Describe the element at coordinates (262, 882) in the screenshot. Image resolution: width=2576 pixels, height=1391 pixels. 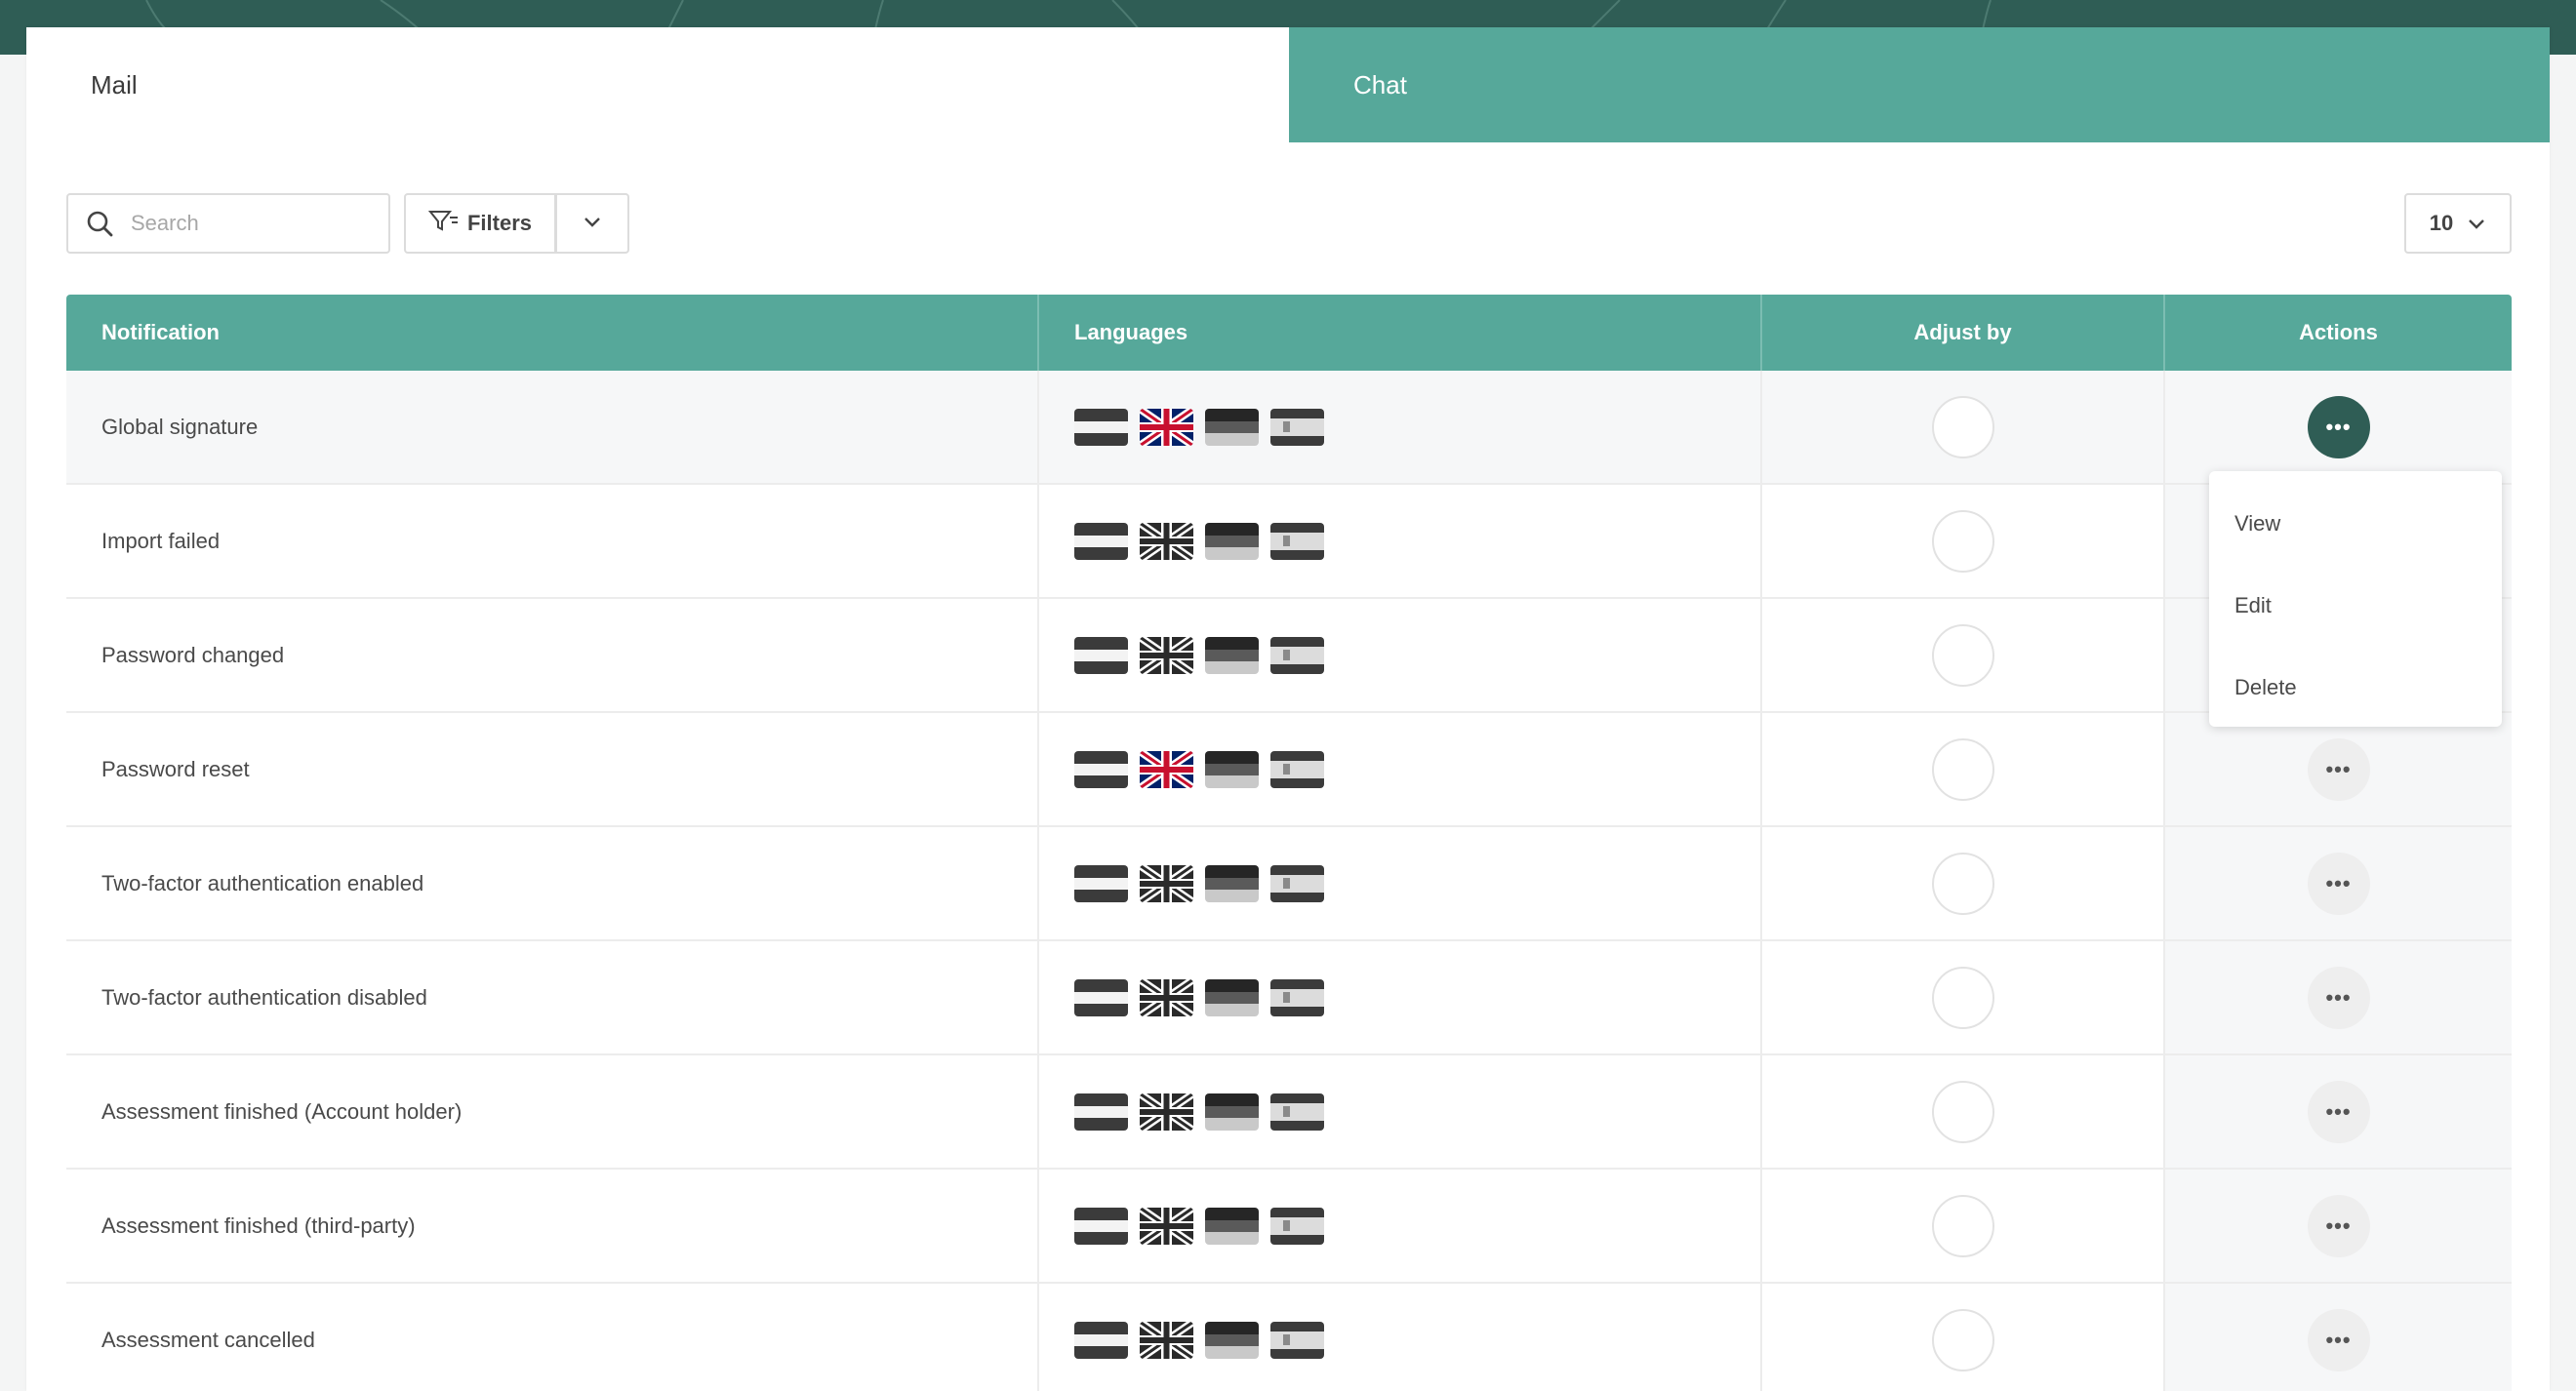
I see `notification-name: Two-factor authentication enabled` at that location.